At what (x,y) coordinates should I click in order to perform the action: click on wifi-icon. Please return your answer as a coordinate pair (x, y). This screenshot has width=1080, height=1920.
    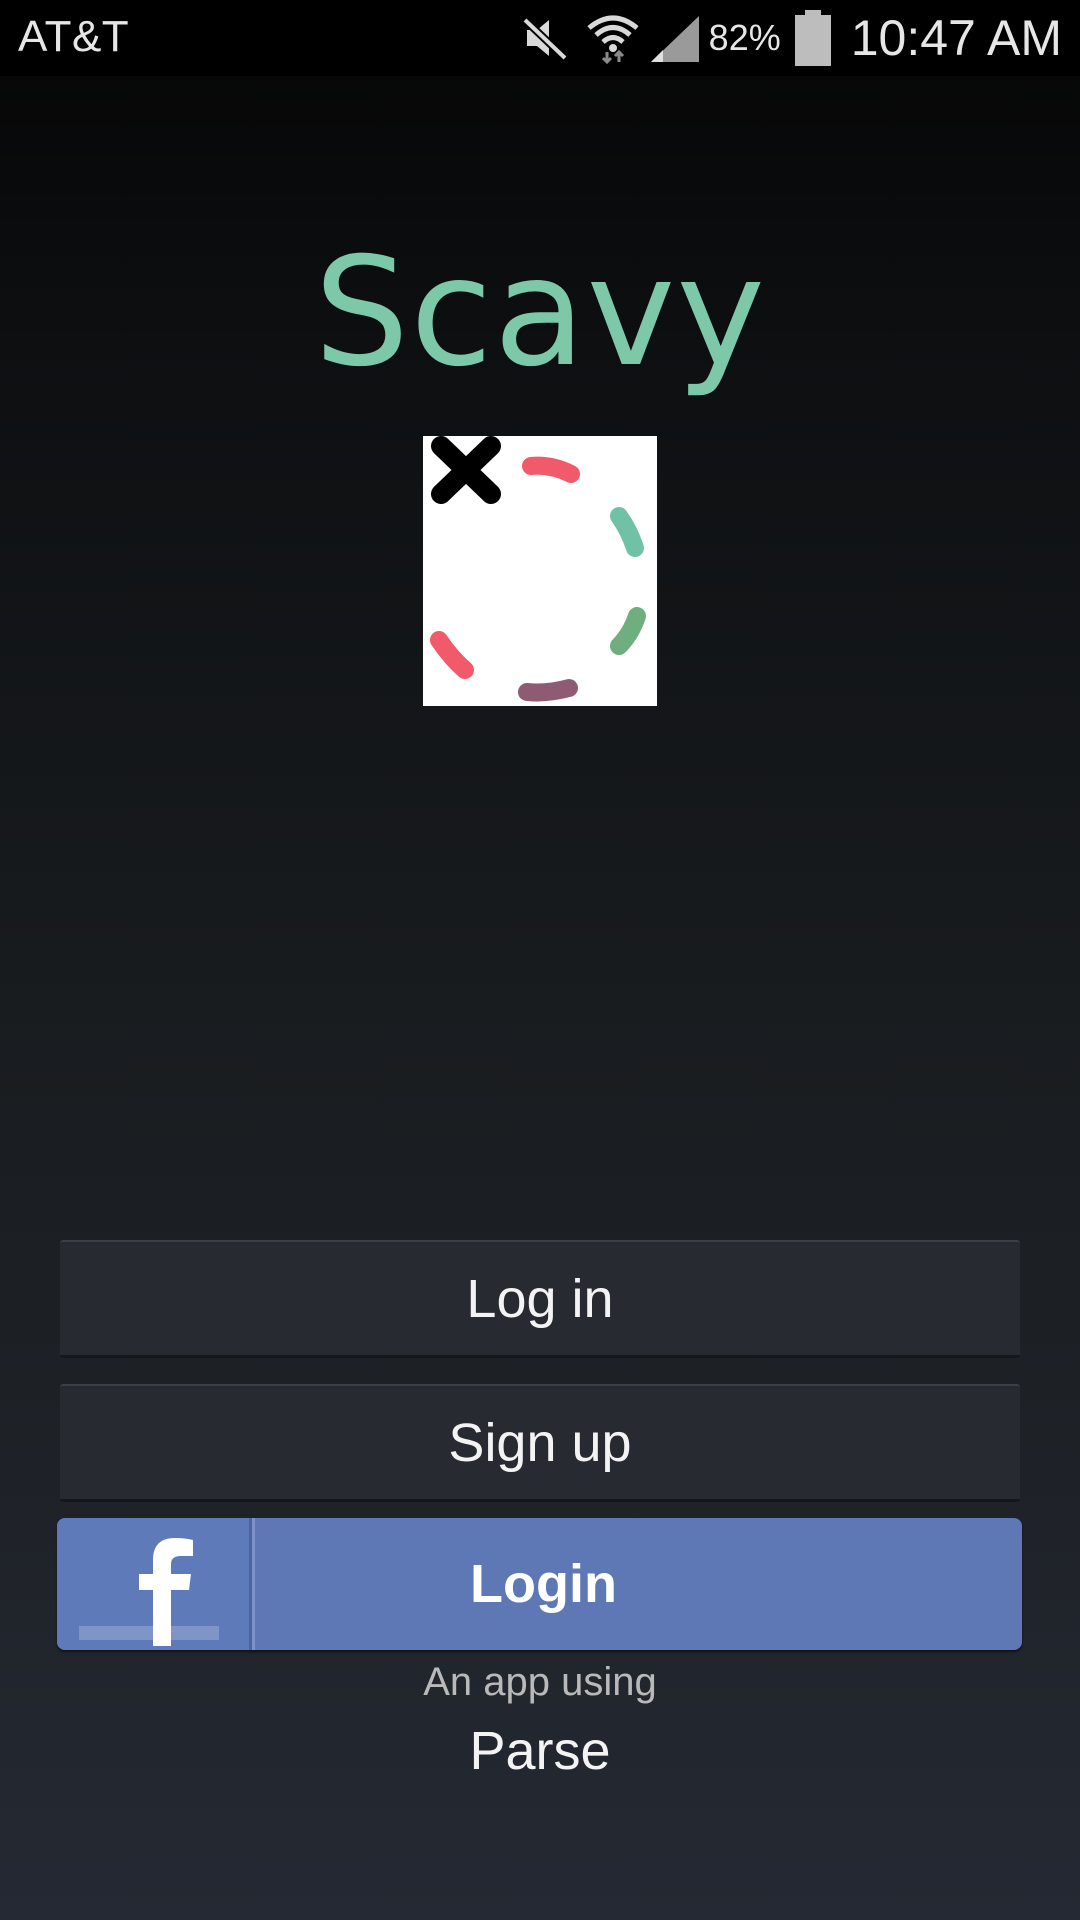
    Looking at the image, I should click on (613, 39).